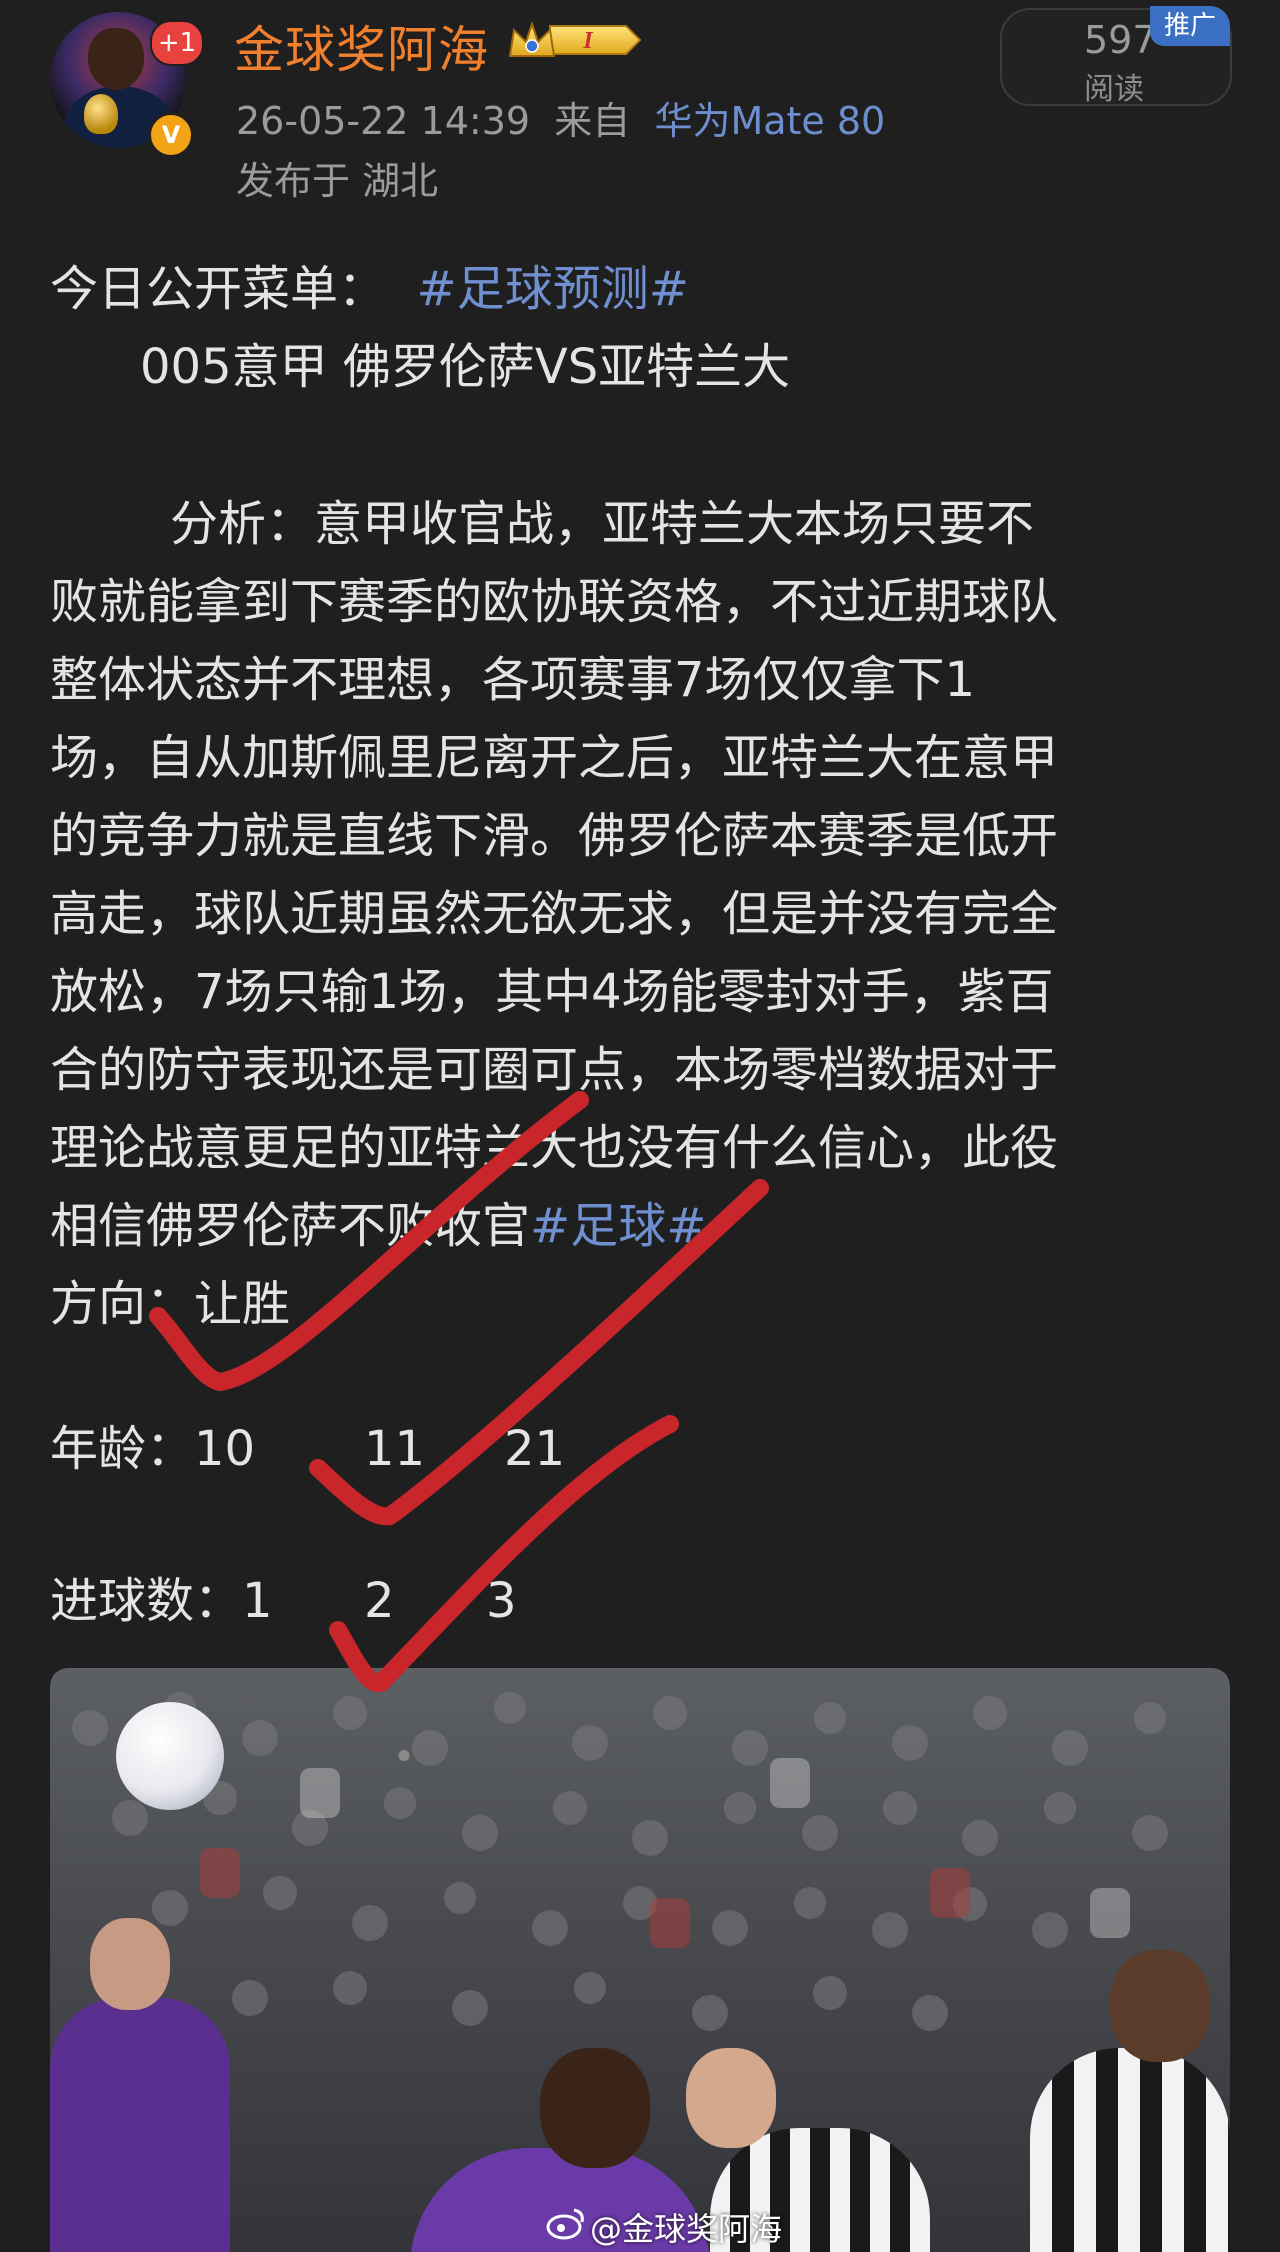 The width and height of the screenshot is (1280, 2252). What do you see at coordinates (379, 1601) in the screenshot?
I see `goals-value: 2` at bounding box center [379, 1601].